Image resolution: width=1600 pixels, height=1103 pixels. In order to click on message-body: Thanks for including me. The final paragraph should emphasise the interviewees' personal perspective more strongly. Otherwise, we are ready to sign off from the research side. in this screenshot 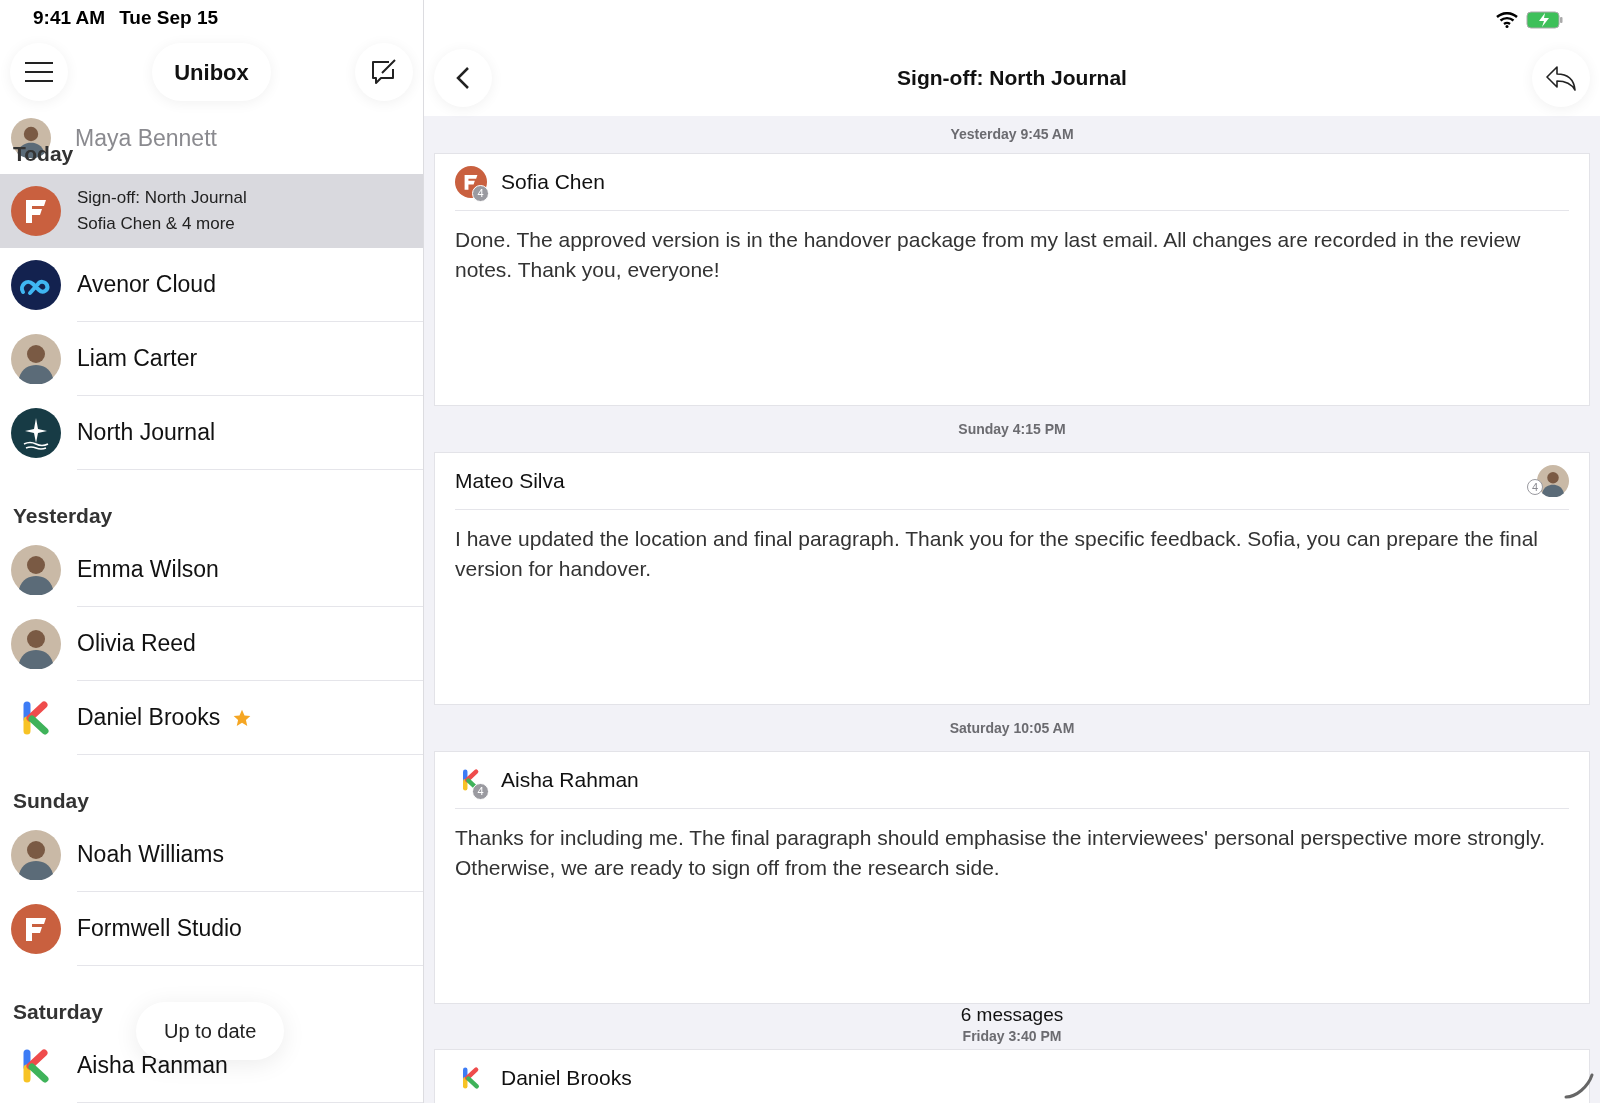, I will do `click(1000, 853)`.